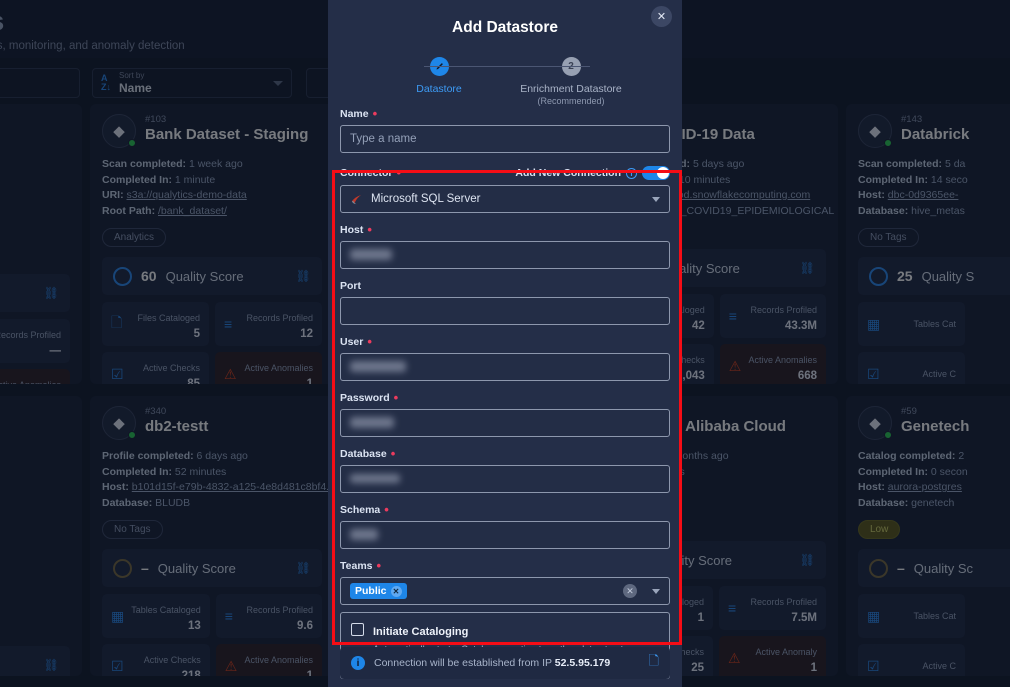  What do you see at coordinates (505, 423) in the screenshot?
I see `password-input-wrap` at bounding box center [505, 423].